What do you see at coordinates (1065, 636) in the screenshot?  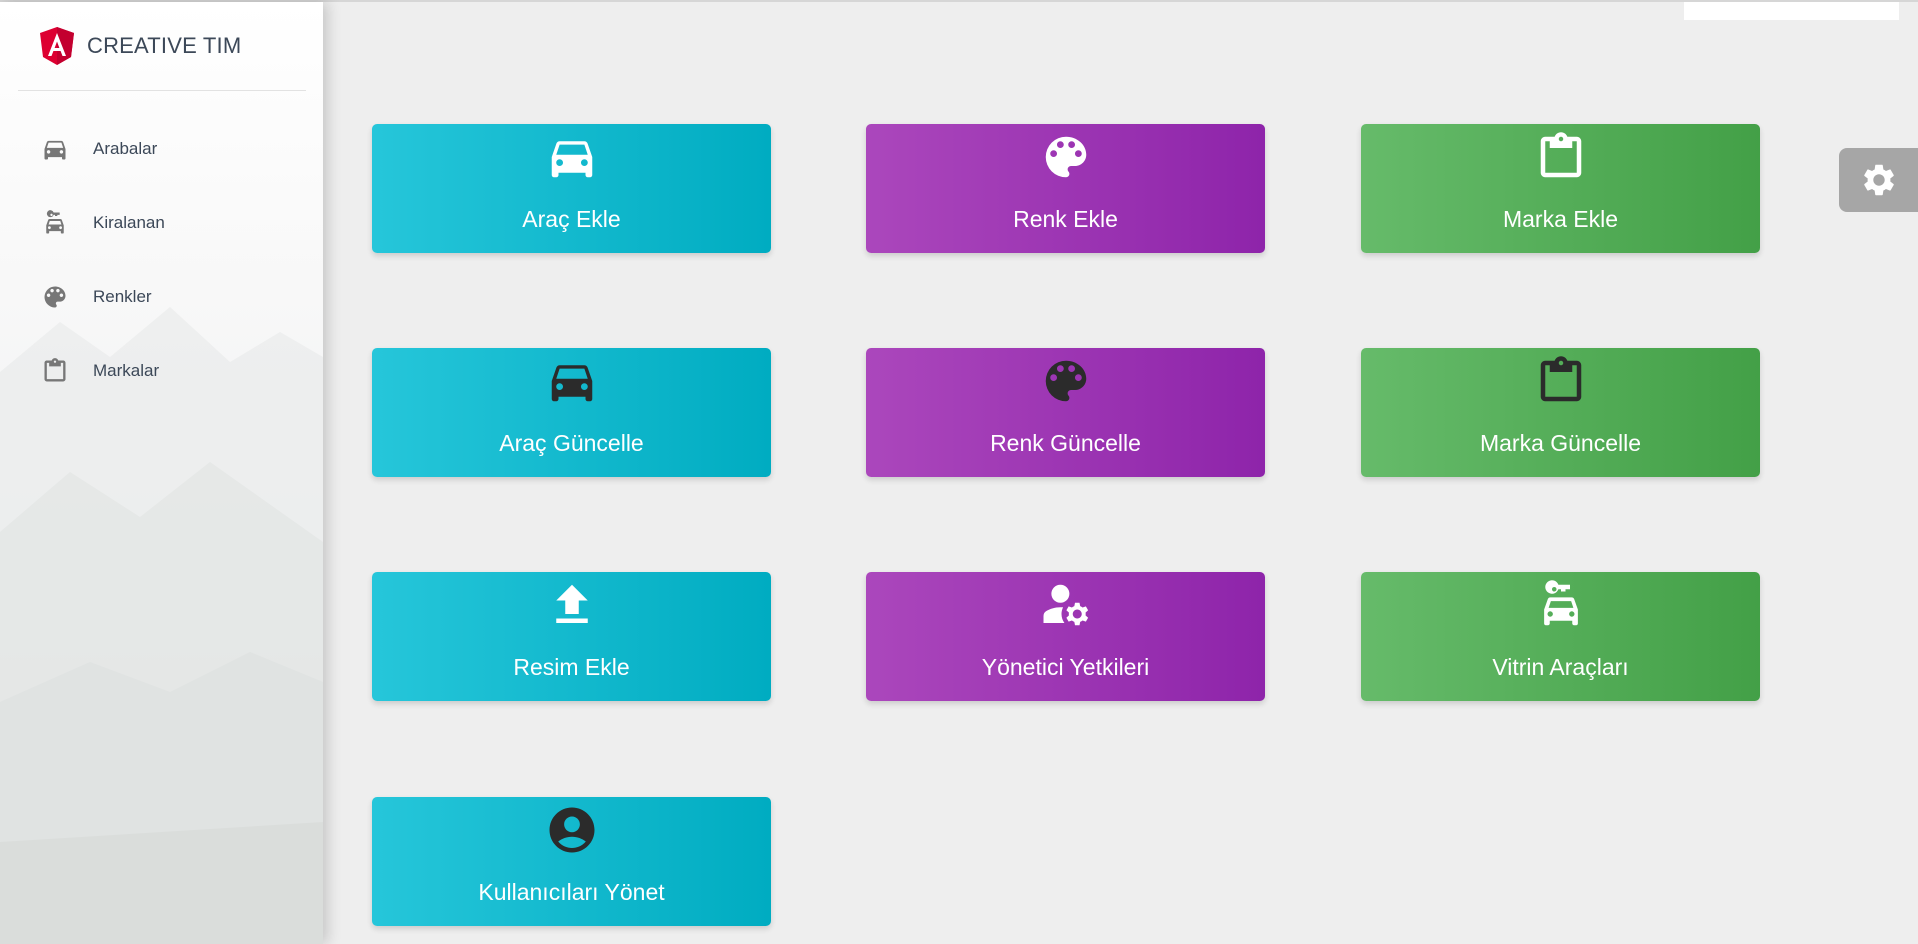 I see `card-yonetici-yetkileri: Yönetici Yetkileri` at bounding box center [1065, 636].